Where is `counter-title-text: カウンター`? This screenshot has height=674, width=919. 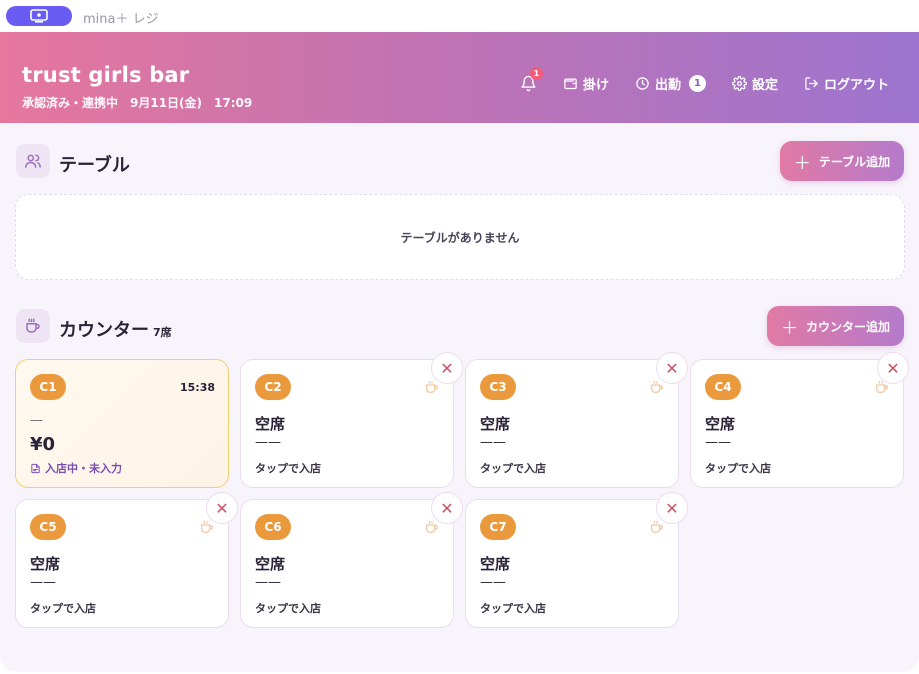 counter-title-text: カウンター is located at coordinates (104, 330).